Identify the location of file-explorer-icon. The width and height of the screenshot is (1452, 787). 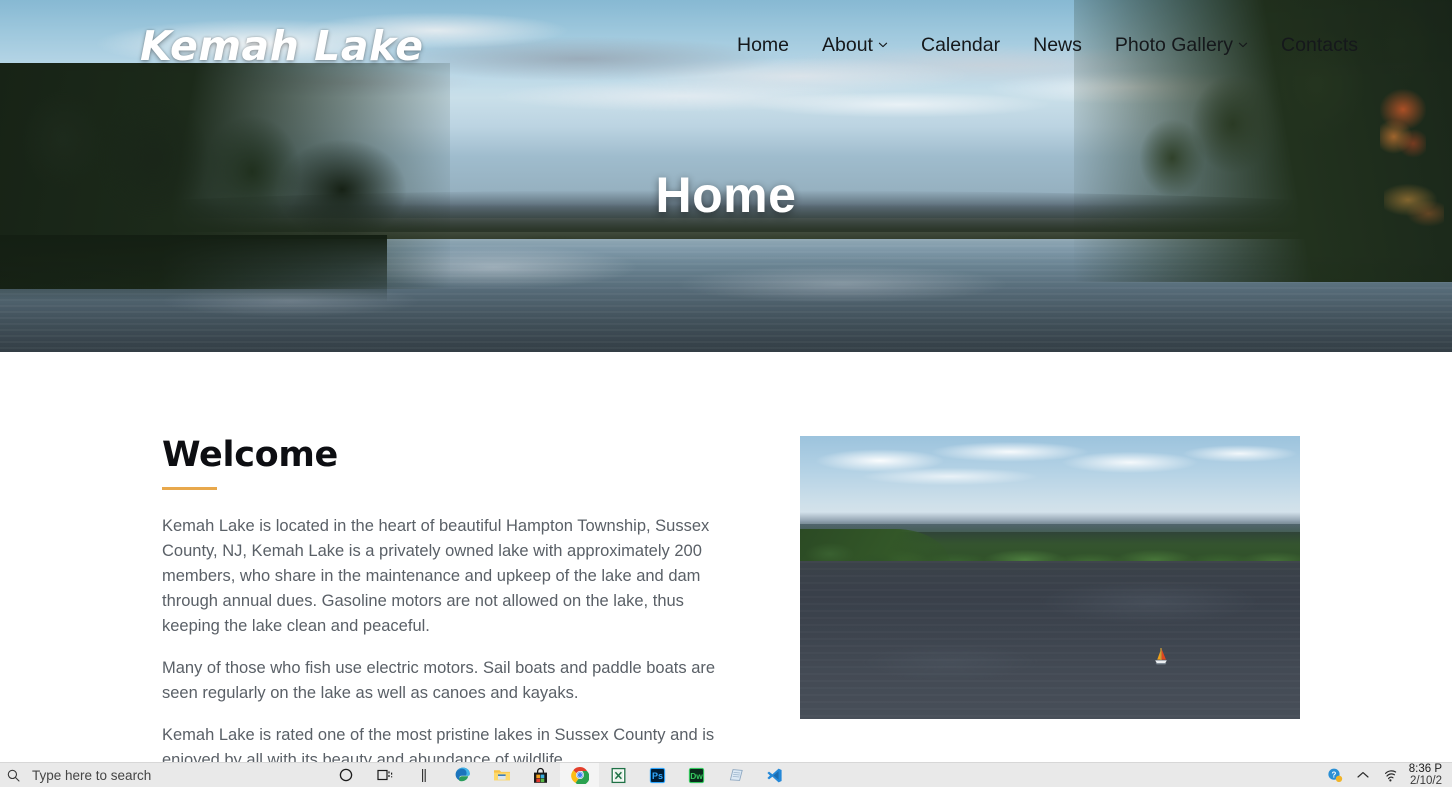
(501, 775).